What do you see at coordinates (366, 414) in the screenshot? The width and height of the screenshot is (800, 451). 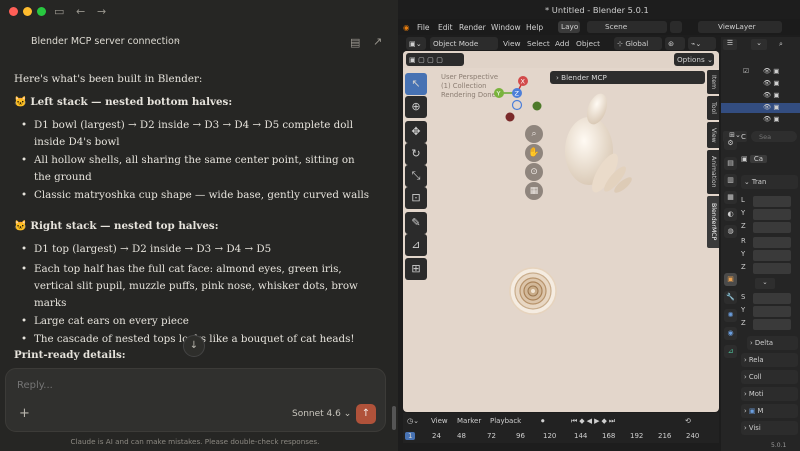 I see `send-button: ↑` at bounding box center [366, 414].